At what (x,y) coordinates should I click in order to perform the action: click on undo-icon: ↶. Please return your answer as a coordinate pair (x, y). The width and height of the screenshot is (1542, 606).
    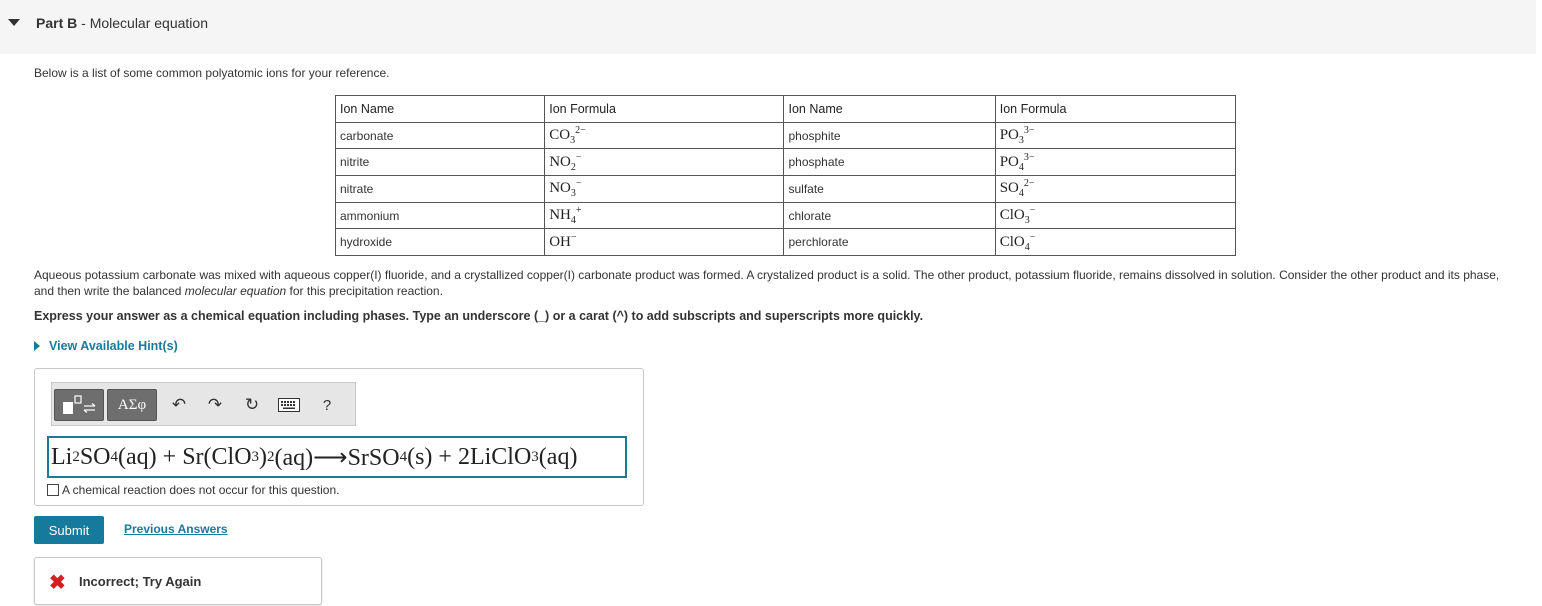
    Looking at the image, I should click on (179, 405).